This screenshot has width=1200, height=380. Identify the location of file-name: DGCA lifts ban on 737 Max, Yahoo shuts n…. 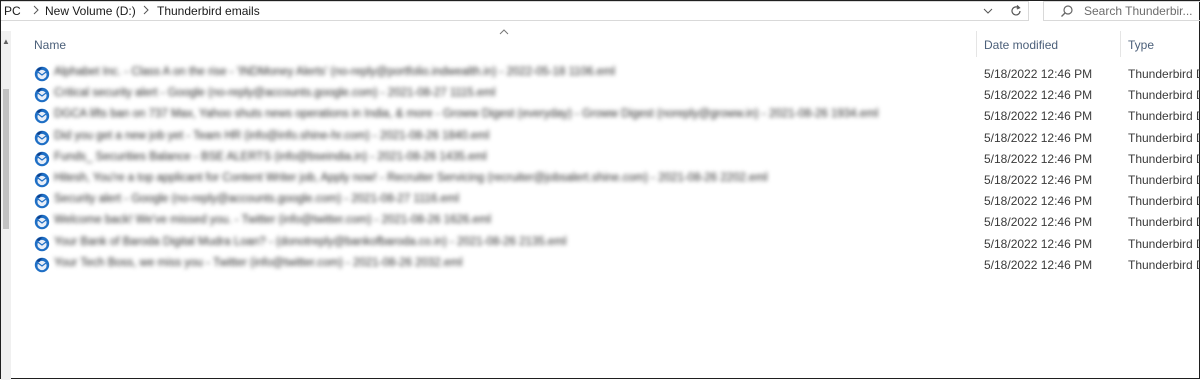
(466, 114).